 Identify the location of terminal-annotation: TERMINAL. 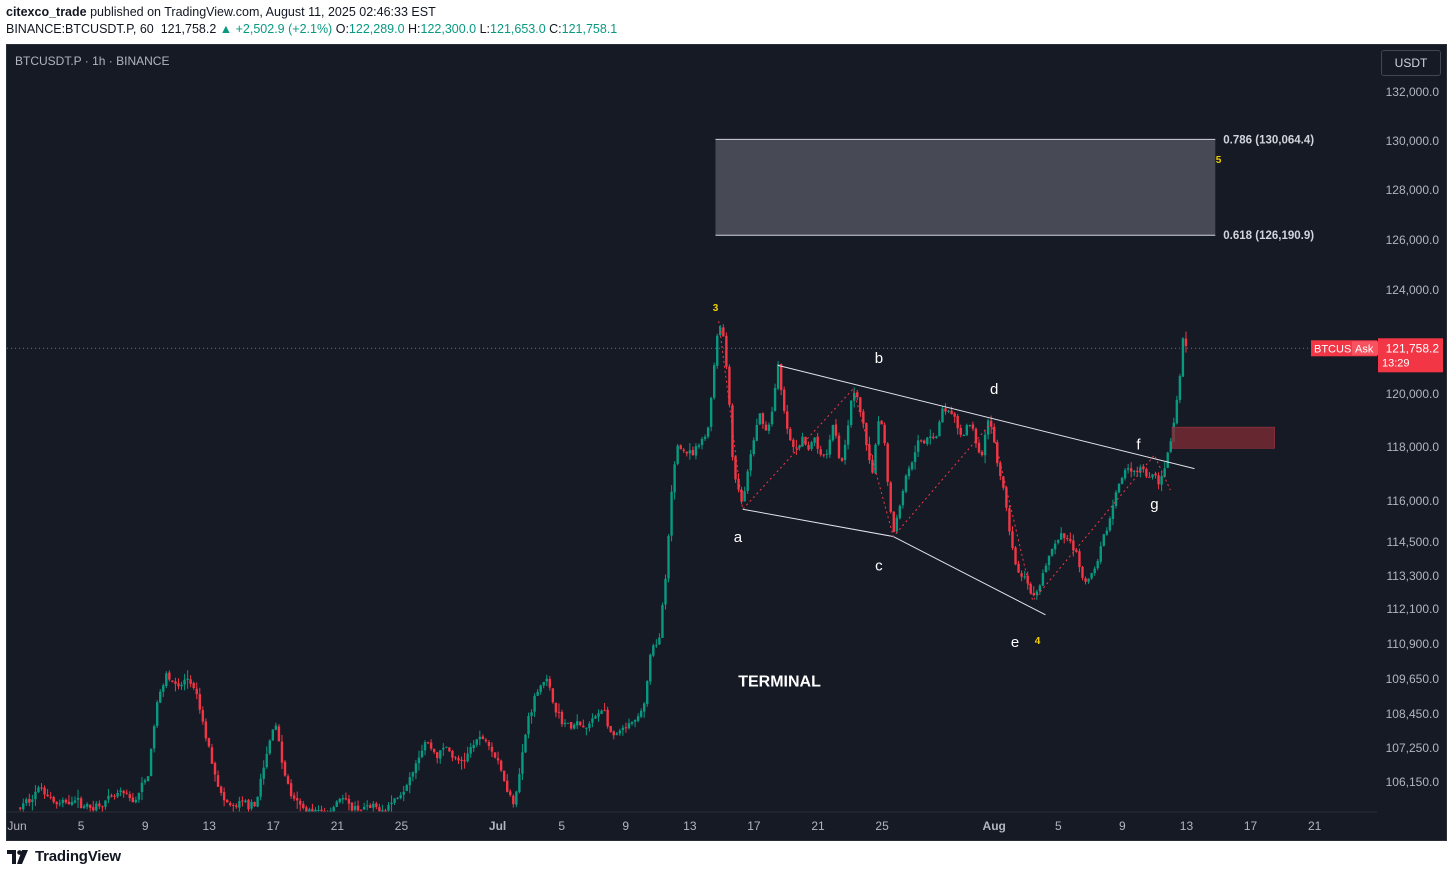
(779, 681).